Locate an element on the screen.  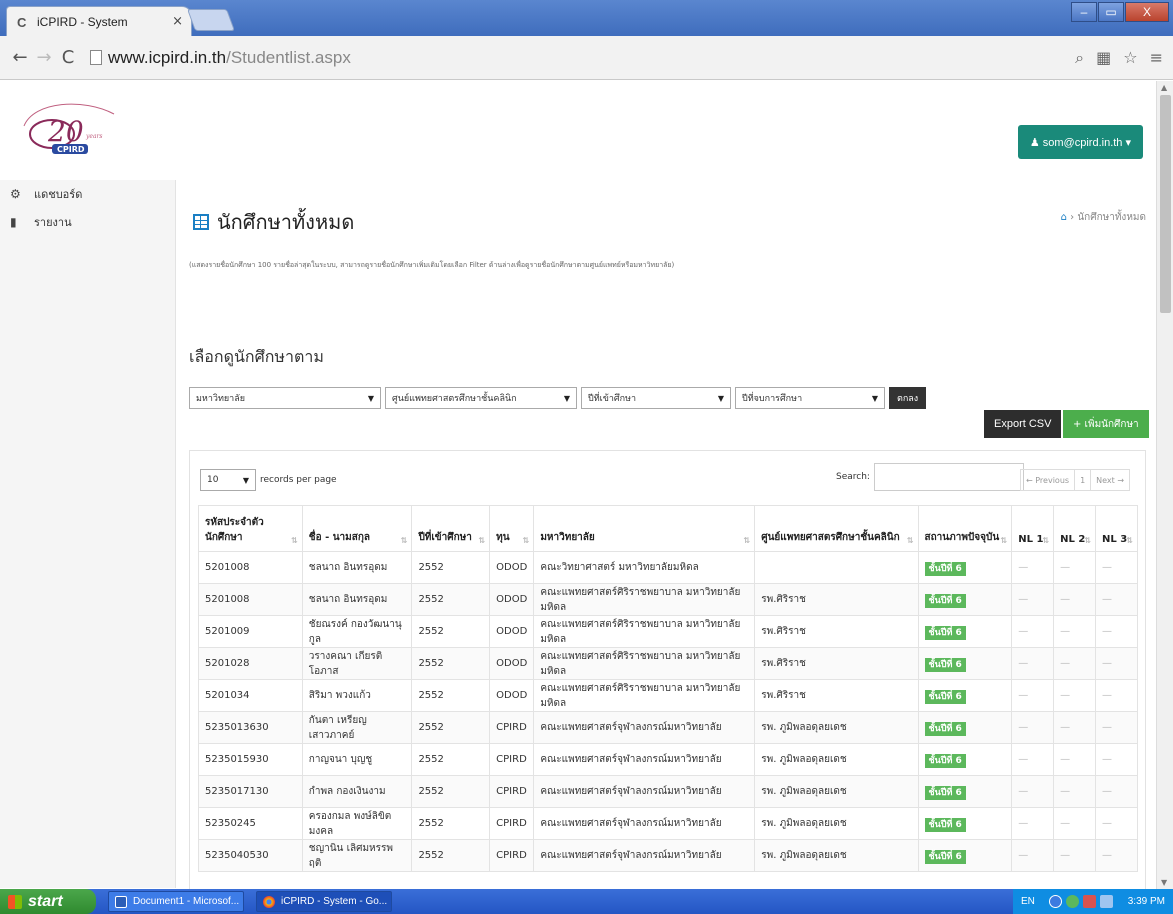
col-status: สถานภาพปัจจุบัน ⇅ is located at coordinates (965, 528).